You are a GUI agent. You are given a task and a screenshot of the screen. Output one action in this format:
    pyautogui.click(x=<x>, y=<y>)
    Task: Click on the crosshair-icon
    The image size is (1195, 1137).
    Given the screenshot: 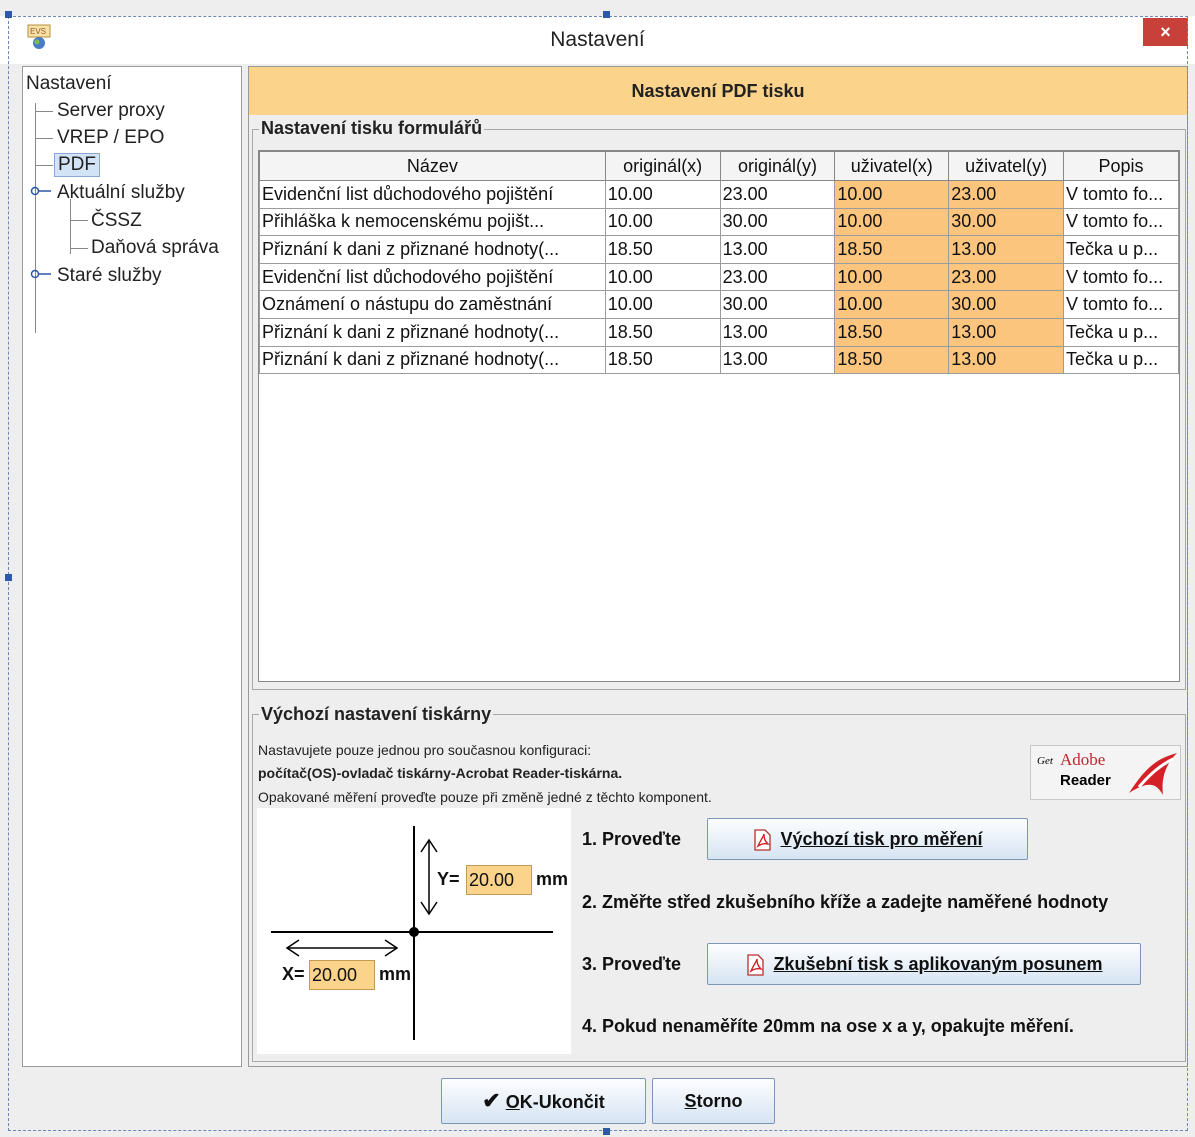 What is the action you would take?
    pyautogui.click(x=412, y=933)
    